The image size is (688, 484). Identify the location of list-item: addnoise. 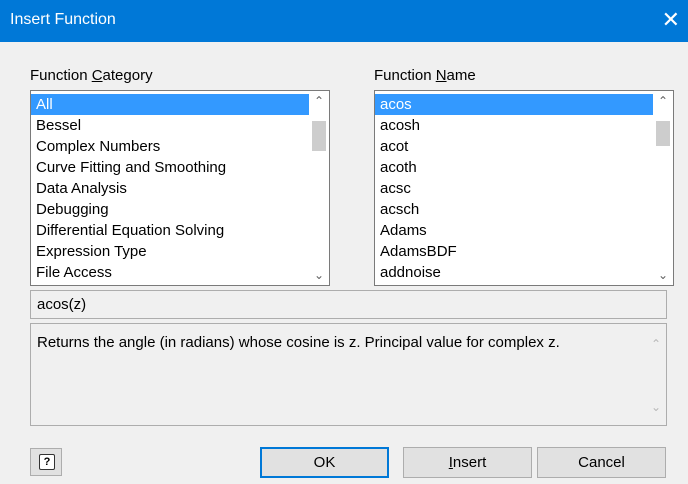
(514, 272).